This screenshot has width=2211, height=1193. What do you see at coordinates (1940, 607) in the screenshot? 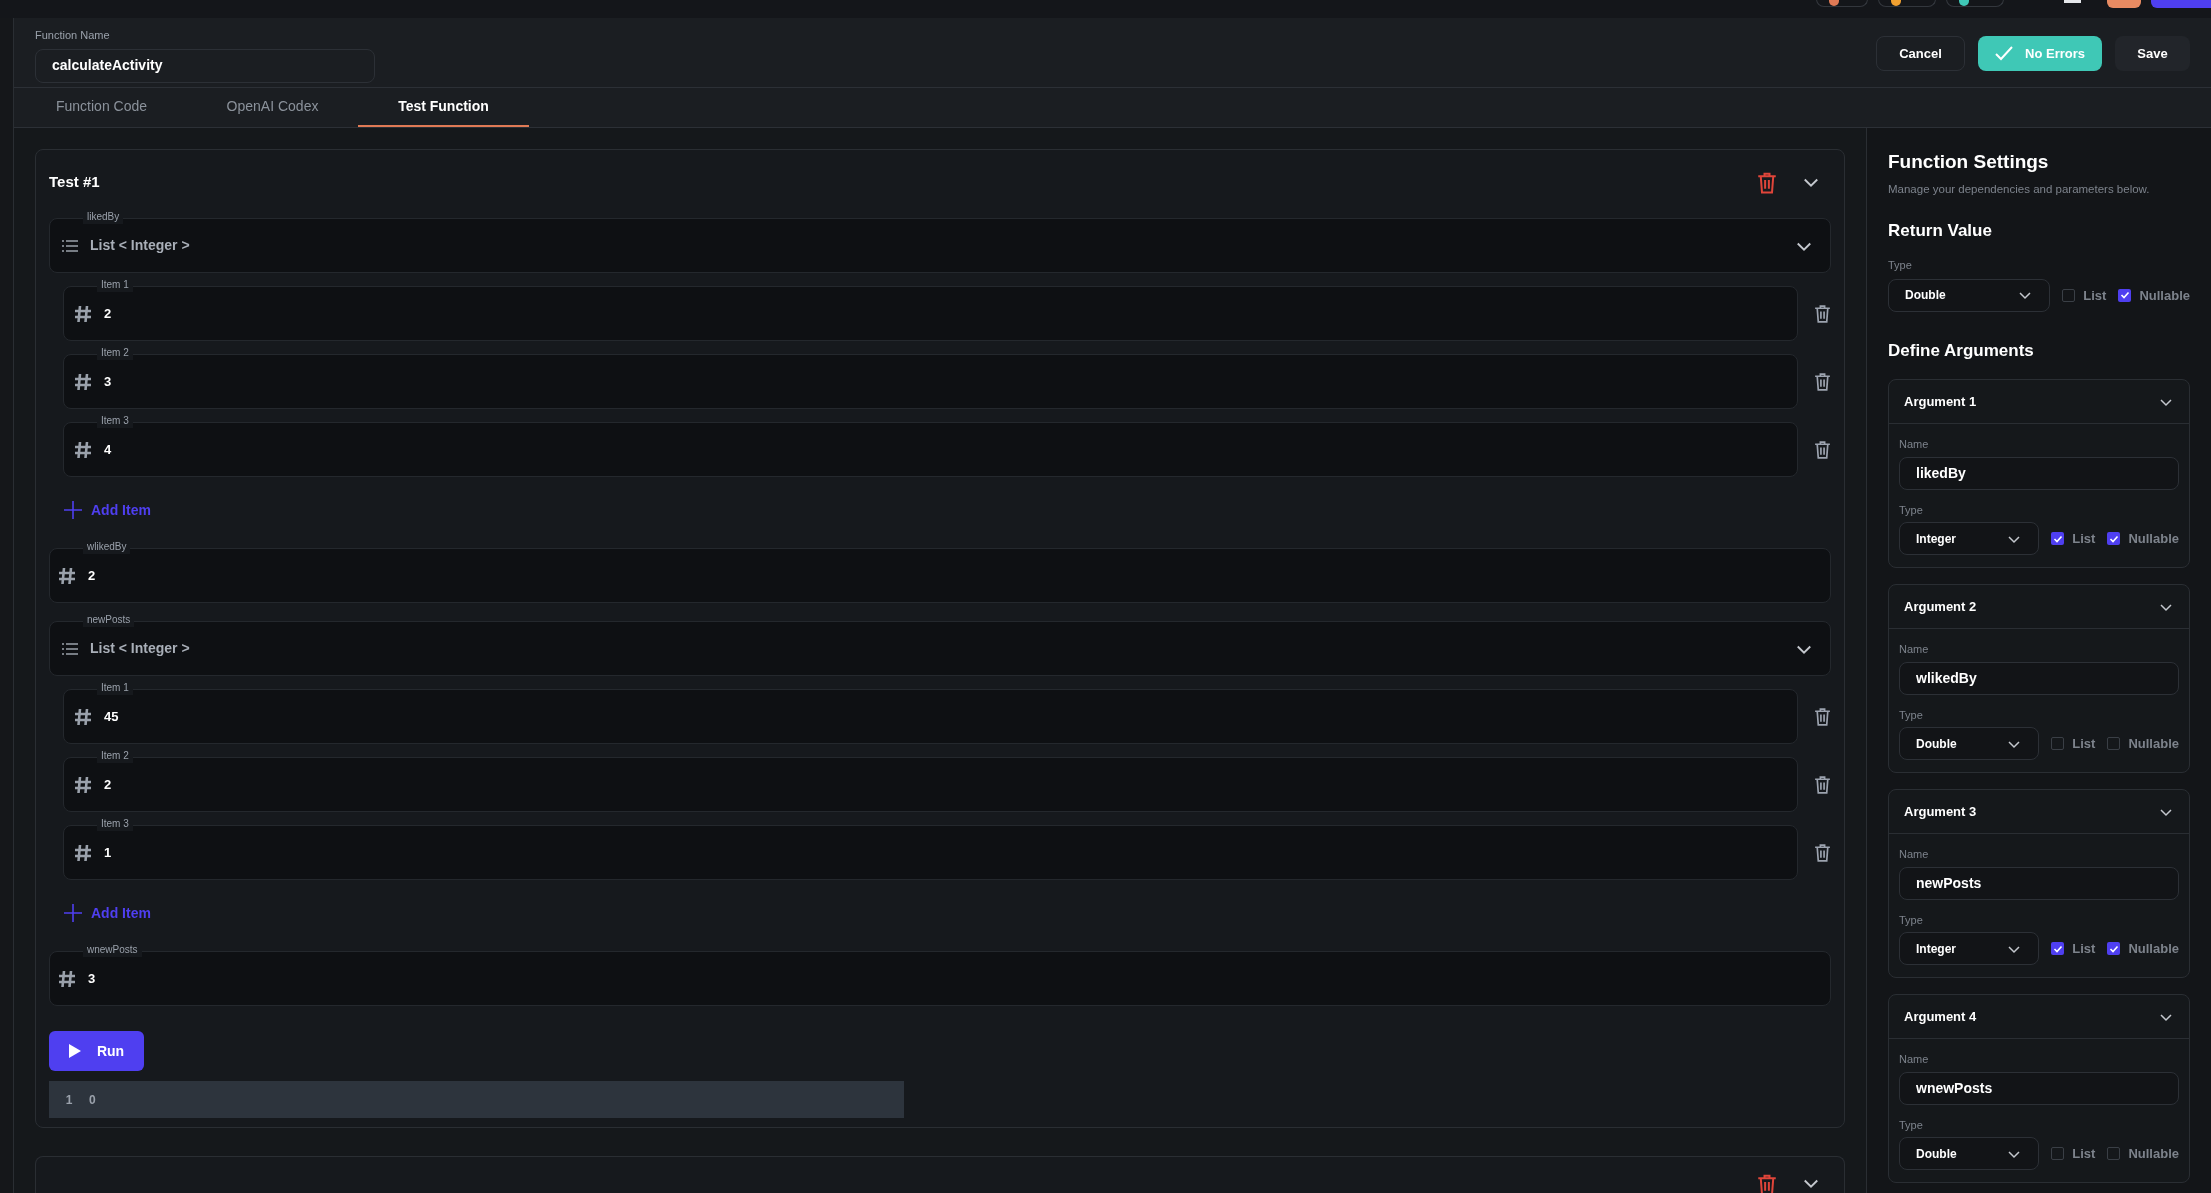
I see `argument-title: Argument 2` at bounding box center [1940, 607].